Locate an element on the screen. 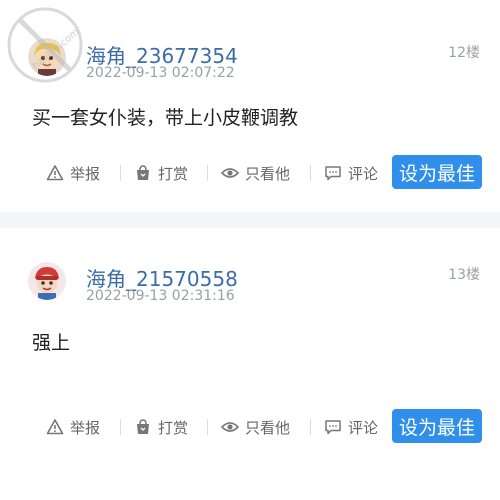  post-content: 买一套女仆装，带上小皮鞭调教 is located at coordinates (165, 118).